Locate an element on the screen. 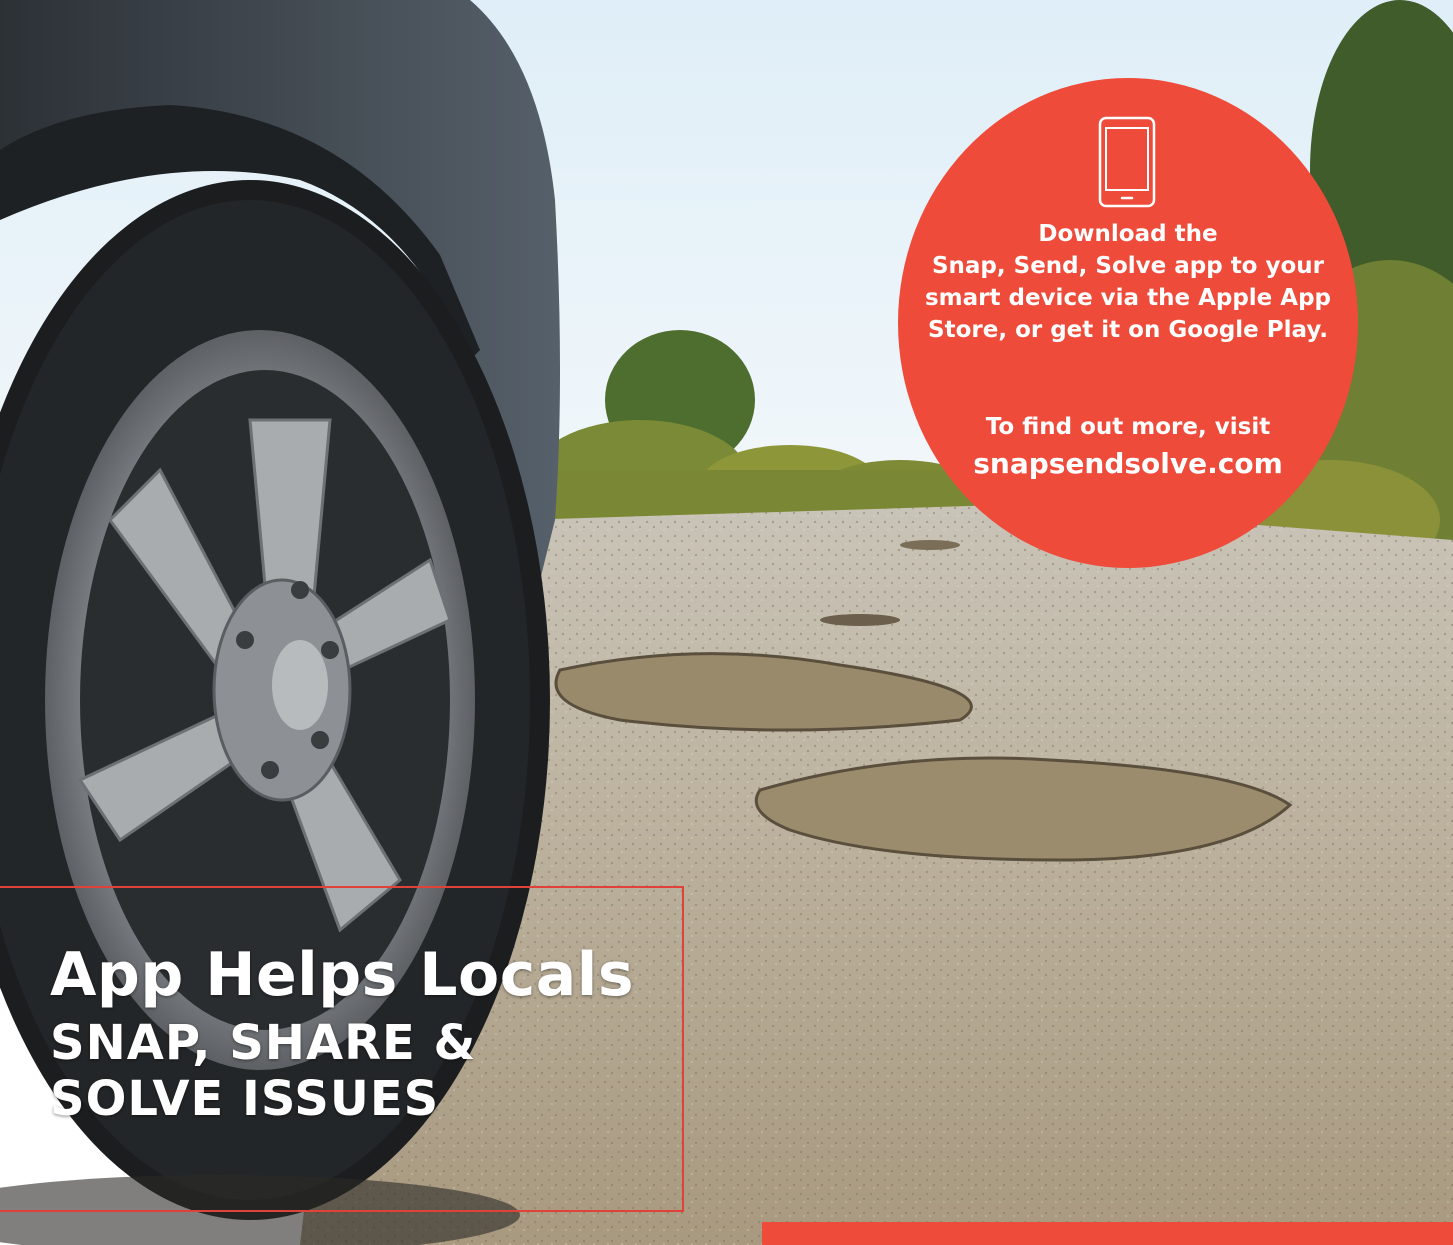 This screenshot has width=1453, height=1245. headline-subtitle-line-2: SOLVE ISSUES is located at coordinates (245, 1099).